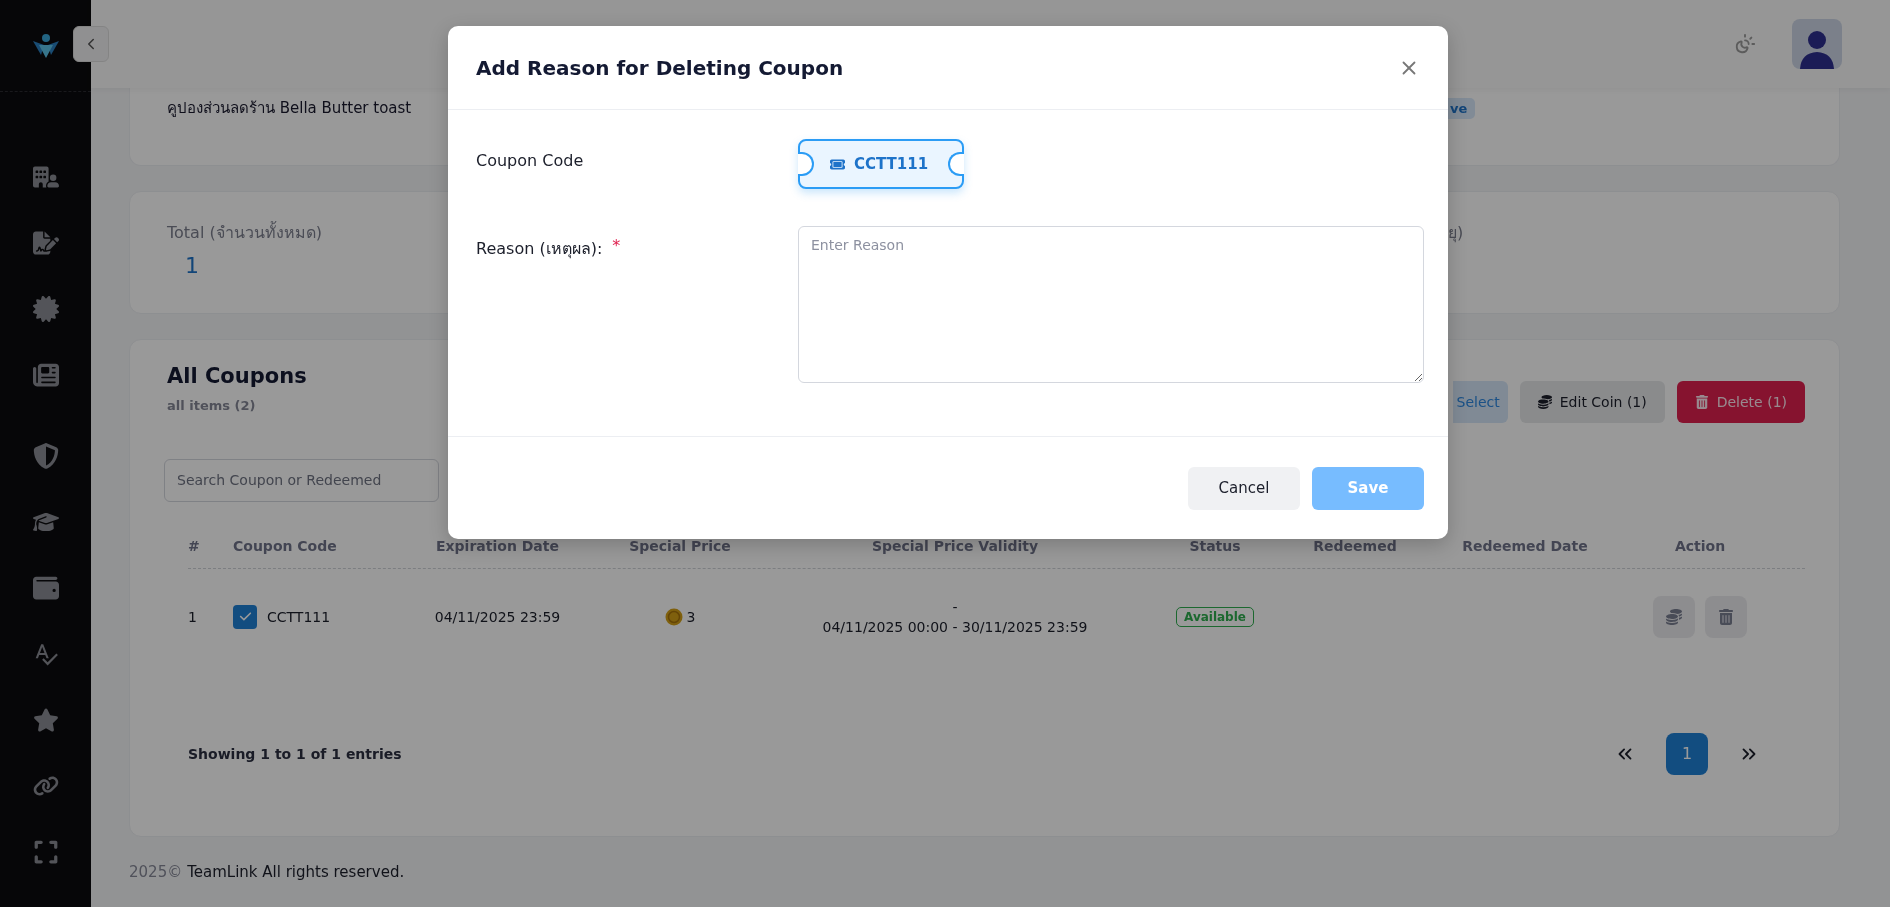 This screenshot has height=907, width=1890. Describe the element at coordinates (299, 616) in the screenshot. I see `table-cell: CCTT111` at that location.